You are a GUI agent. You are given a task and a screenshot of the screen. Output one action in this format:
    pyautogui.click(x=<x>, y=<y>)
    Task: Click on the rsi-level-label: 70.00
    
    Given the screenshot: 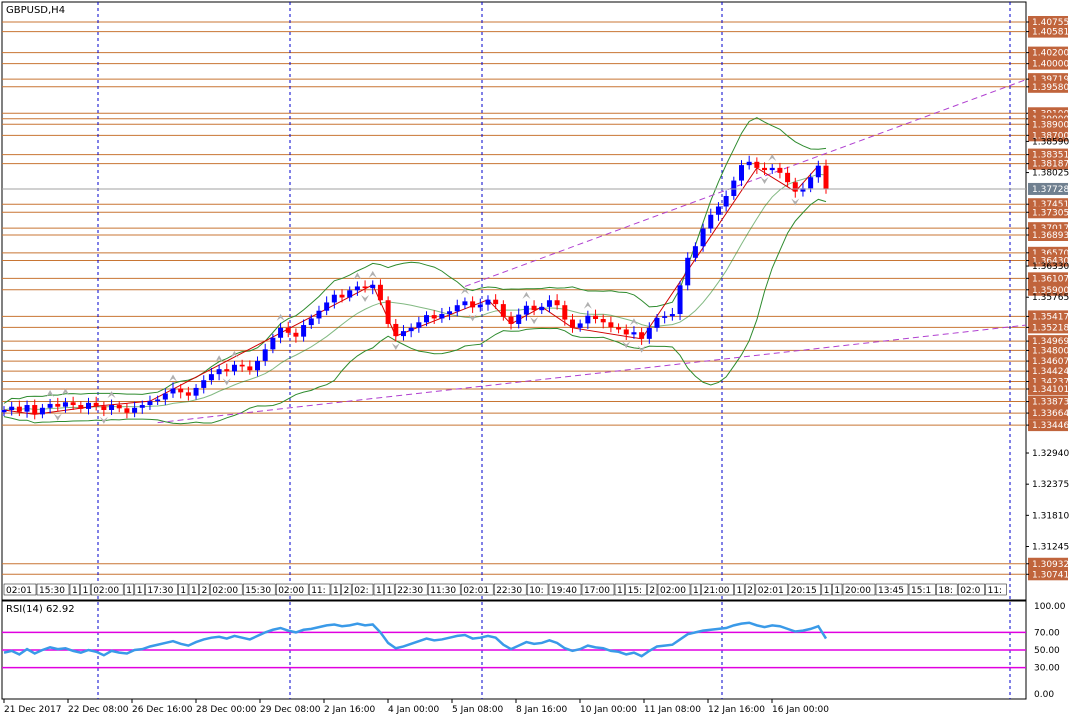 What is the action you would take?
    pyautogui.click(x=1047, y=633)
    